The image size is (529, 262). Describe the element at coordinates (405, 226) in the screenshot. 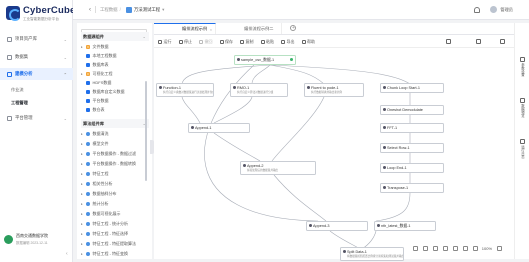

I see `workflow-node: nth_latest_数据-1` at that location.